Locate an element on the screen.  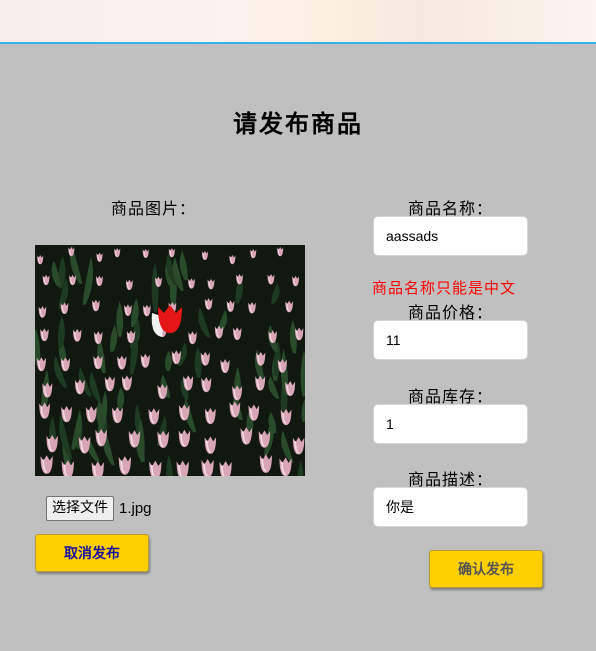
product-name-error: 商品名称只能是中文 is located at coordinates (444, 288).